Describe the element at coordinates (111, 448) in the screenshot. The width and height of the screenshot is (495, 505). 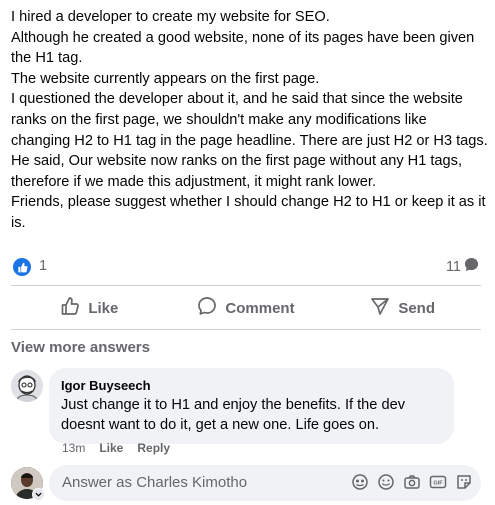
I see `comment-like-link: Like` at that location.